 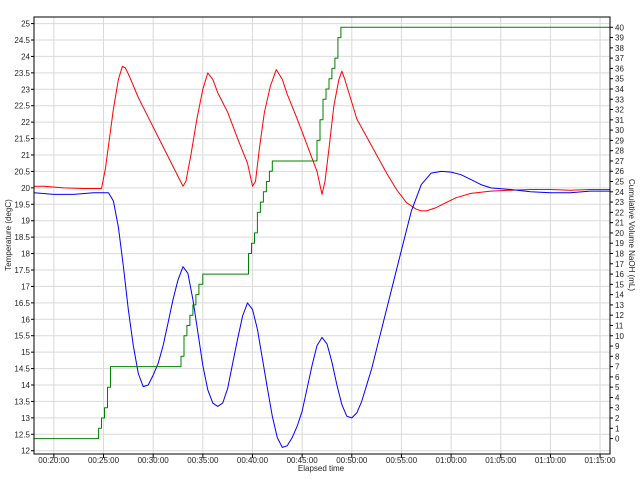 What do you see at coordinates (22, 171) in the screenshot?
I see `y-left-tick-label: 20.5` at bounding box center [22, 171].